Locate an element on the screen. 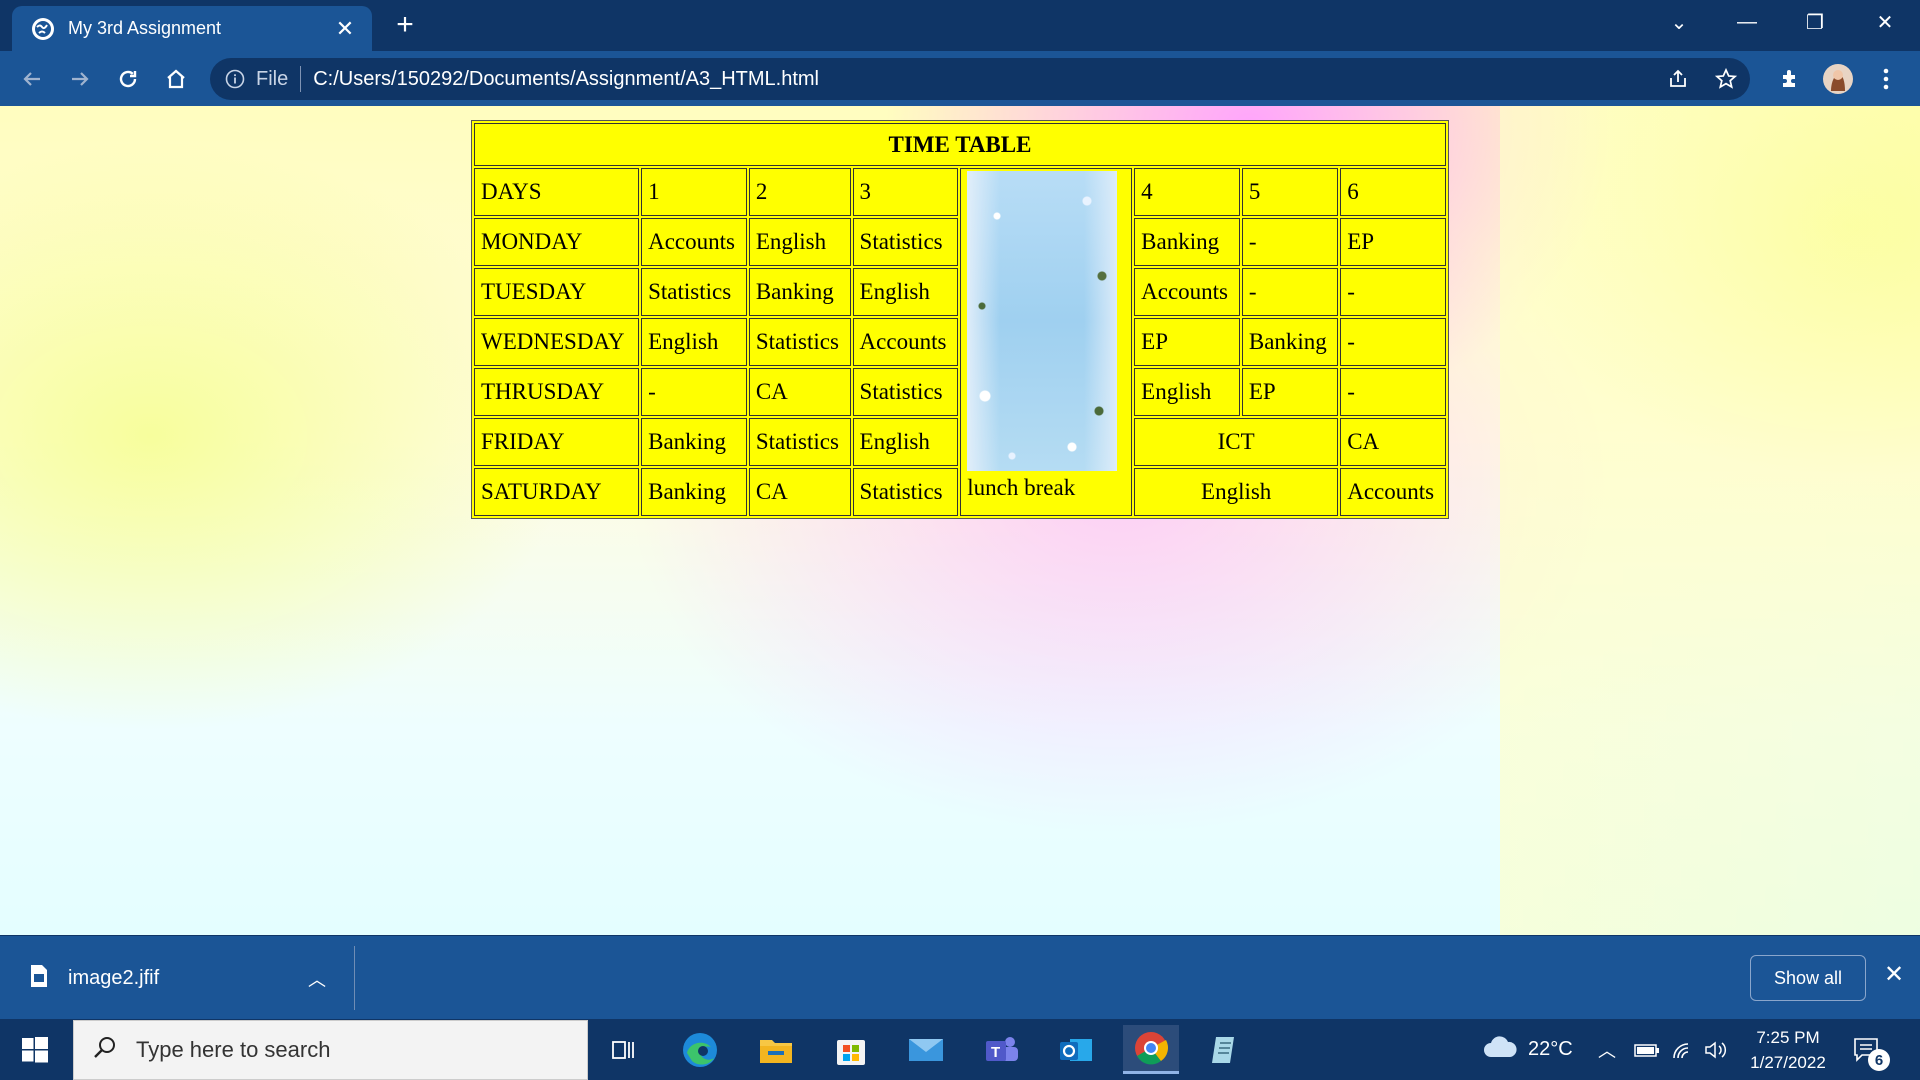  browser-tab: My 3rd Assignment ✕ is located at coordinates (192, 28).